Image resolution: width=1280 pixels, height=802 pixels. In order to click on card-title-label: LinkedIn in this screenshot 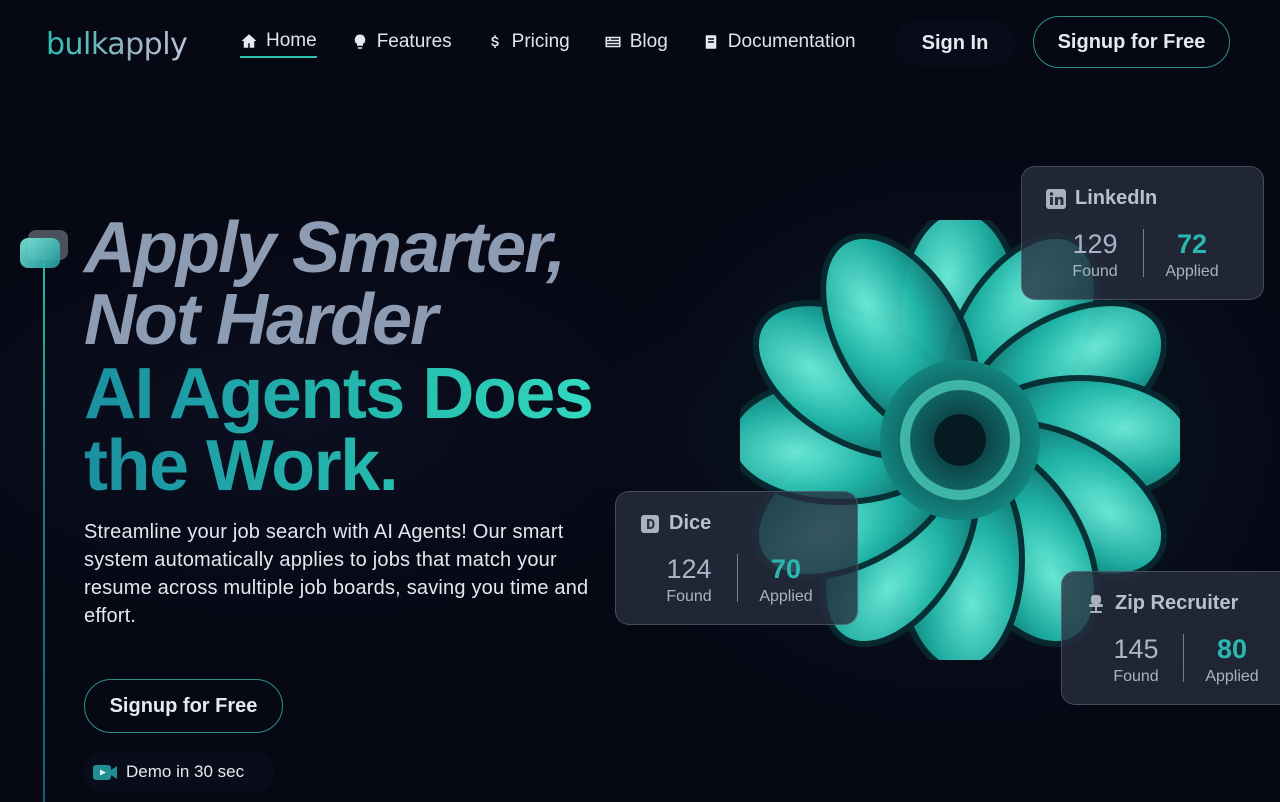, I will do `click(1116, 198)`.